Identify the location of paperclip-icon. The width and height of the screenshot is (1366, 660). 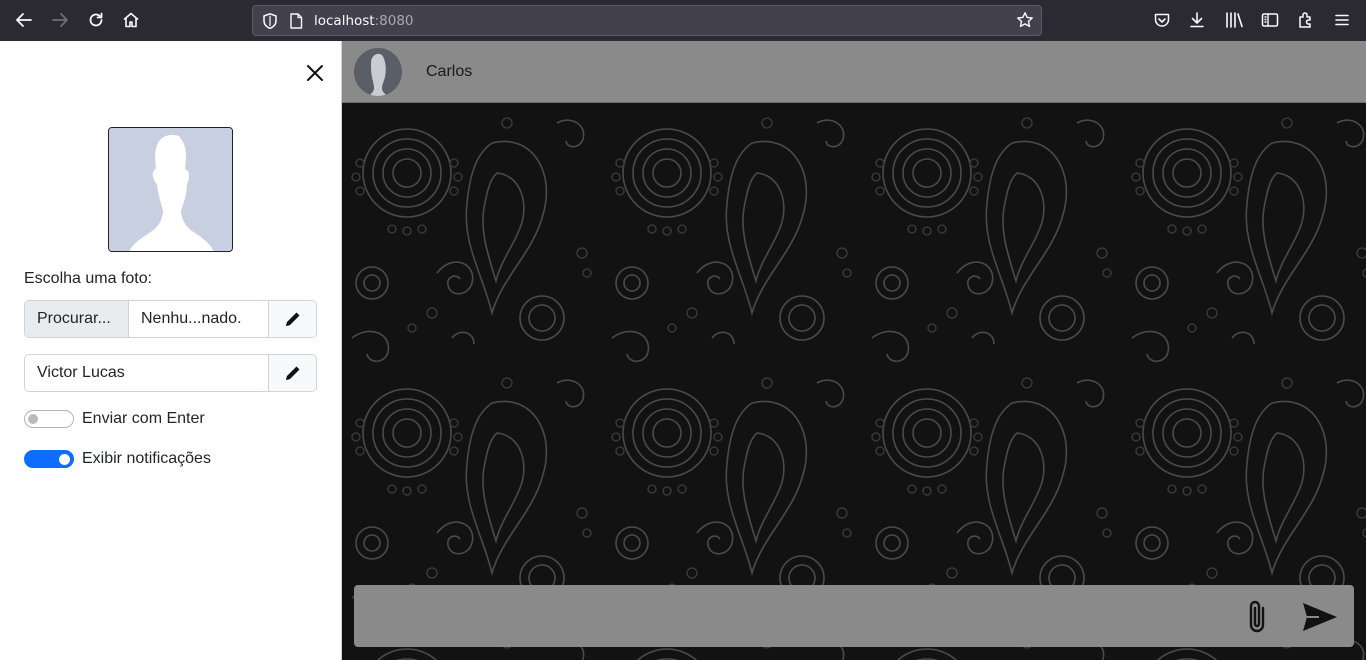
(1257, 616).